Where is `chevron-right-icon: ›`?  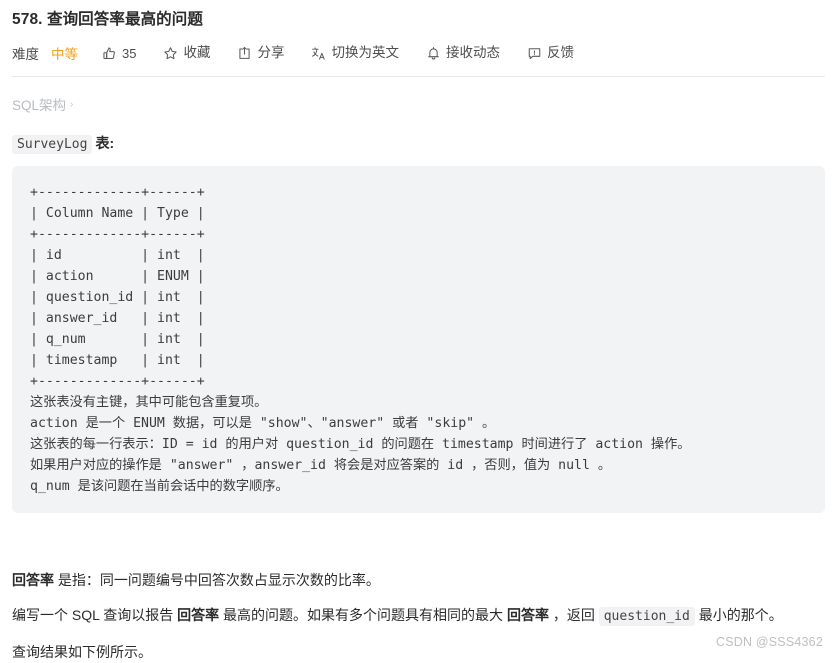
chevron-right-icon: › is located at coordinates (72, 104).